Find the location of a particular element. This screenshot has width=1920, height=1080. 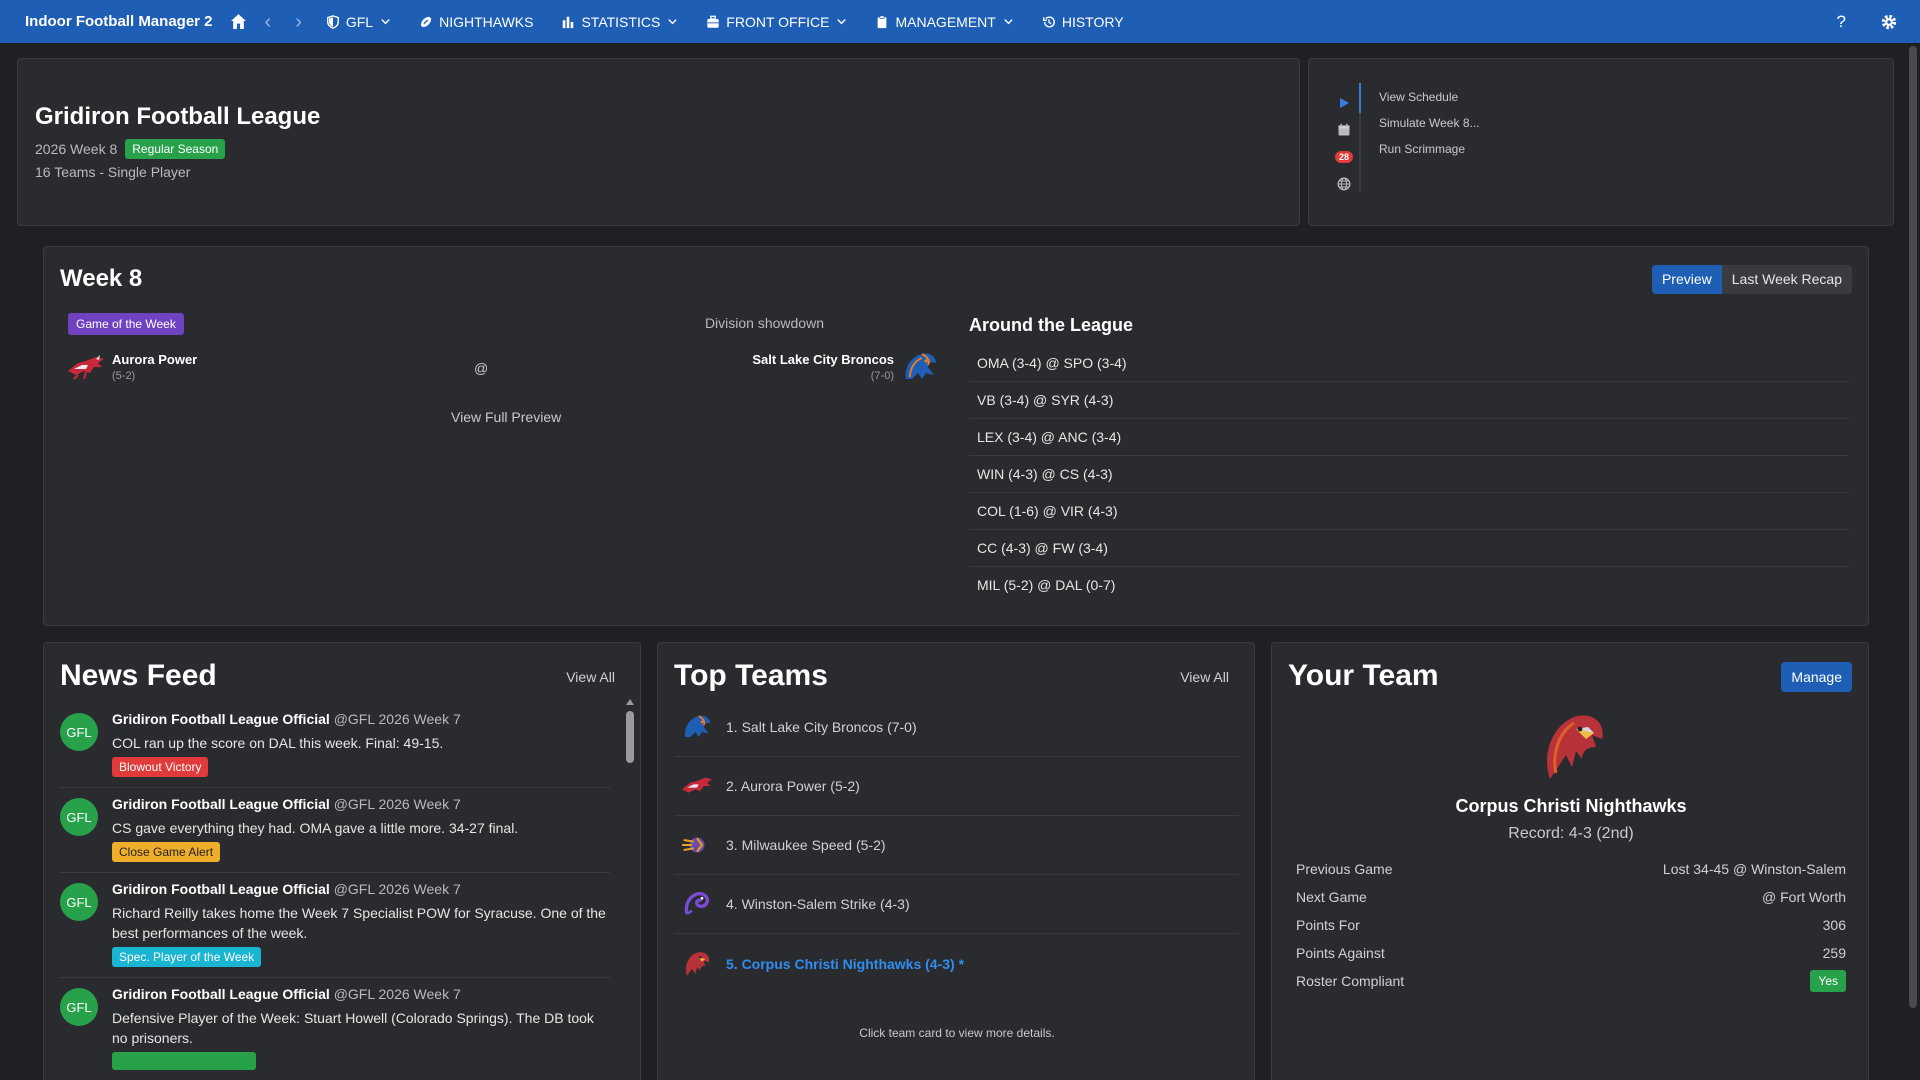

forward-arrow-icon: › is located at coordinates (298, 22).